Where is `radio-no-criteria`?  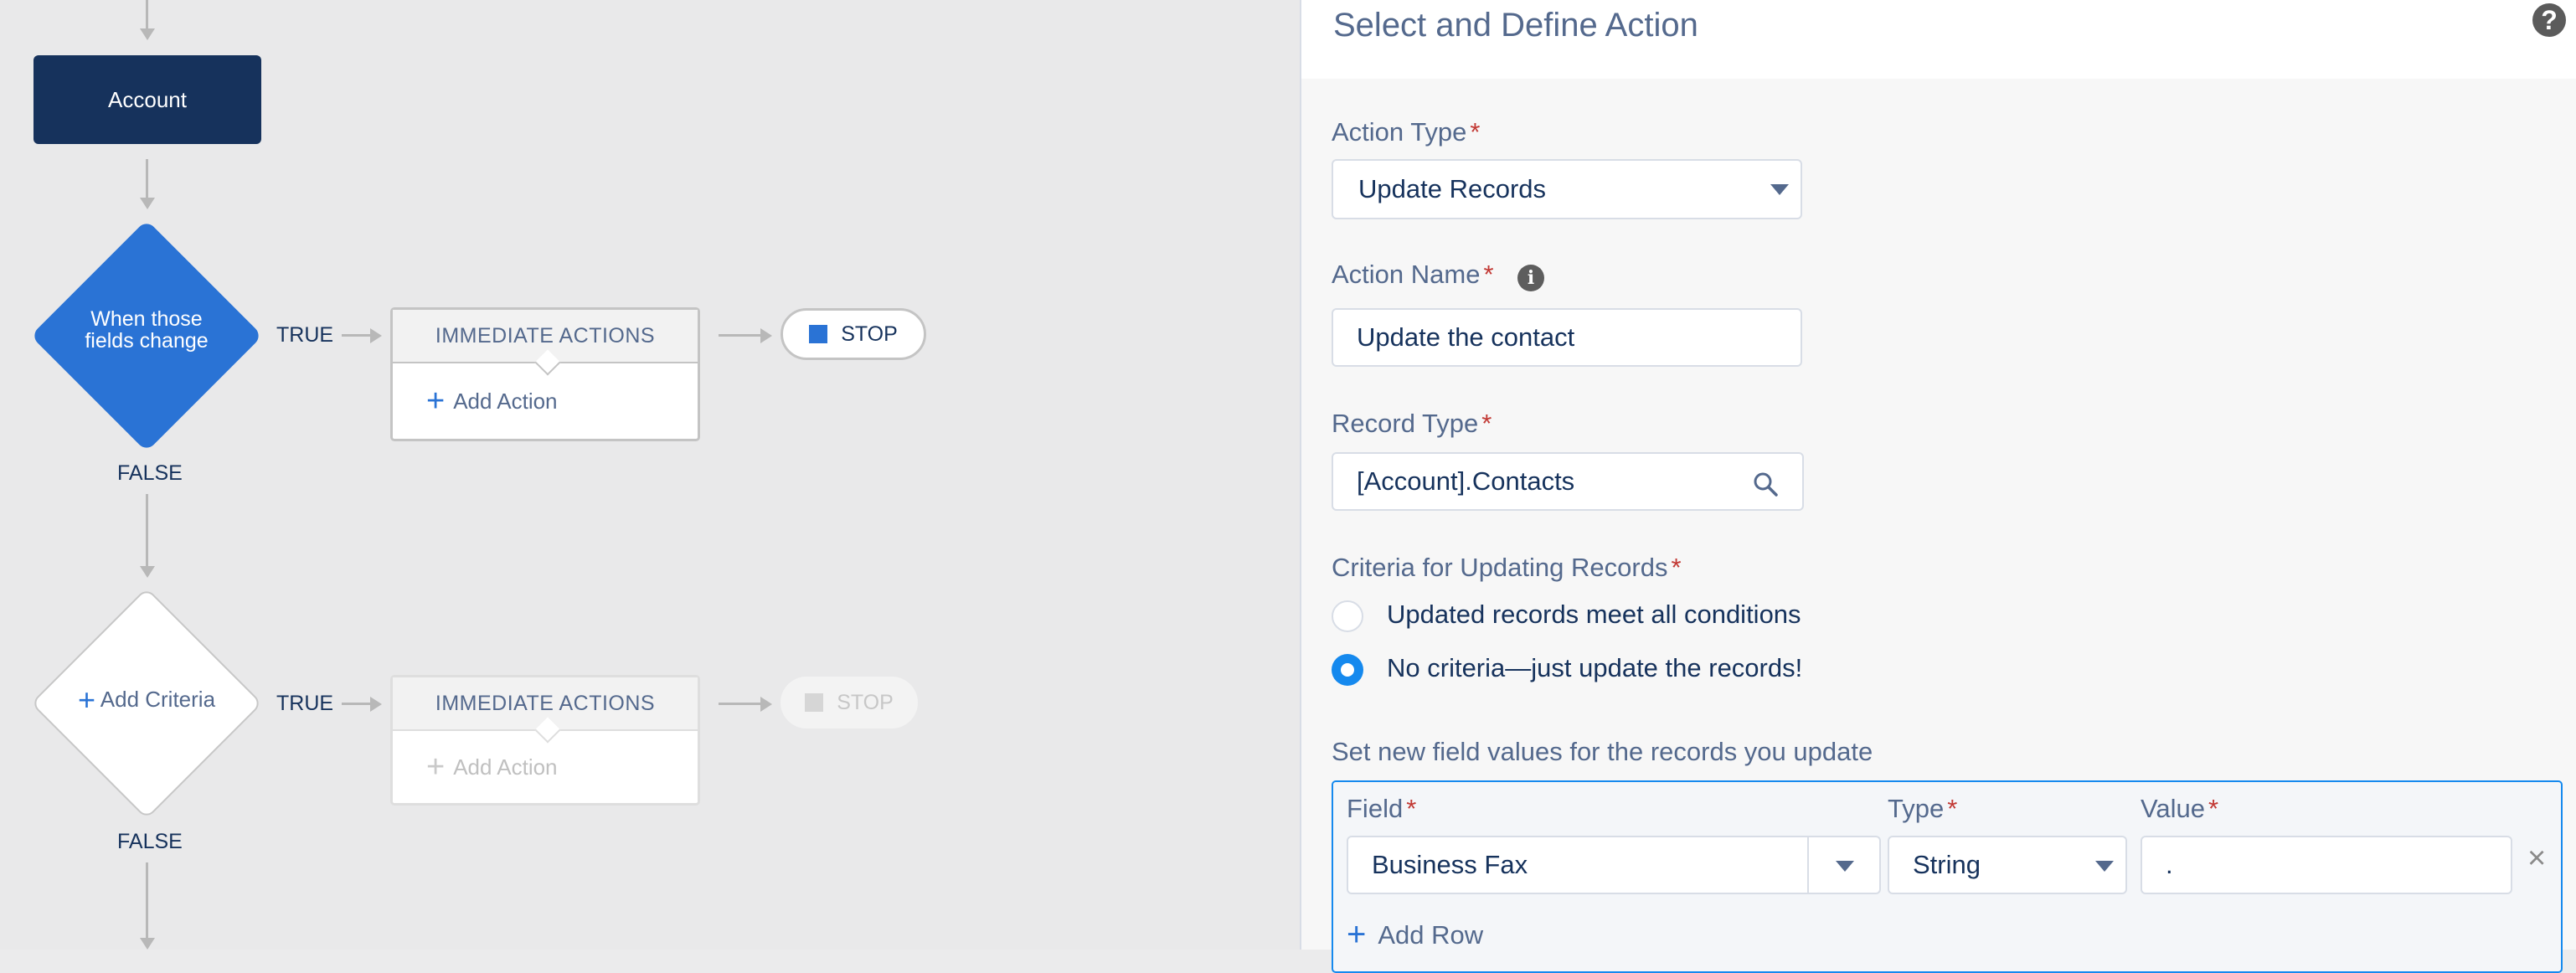
radio-no-criteria is located at coordinates (1347, 670).